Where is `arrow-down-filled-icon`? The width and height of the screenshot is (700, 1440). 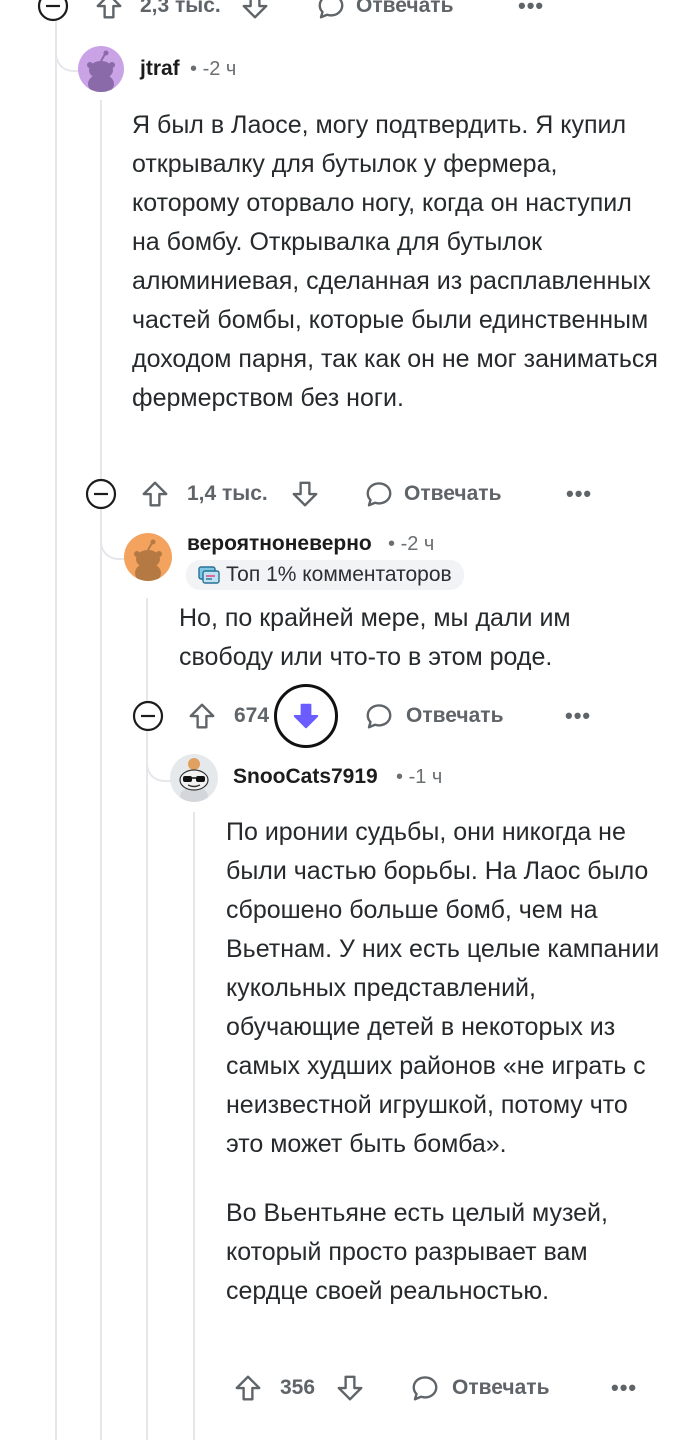 arrow-down-filled-icon is located at coordinates (306, 716).